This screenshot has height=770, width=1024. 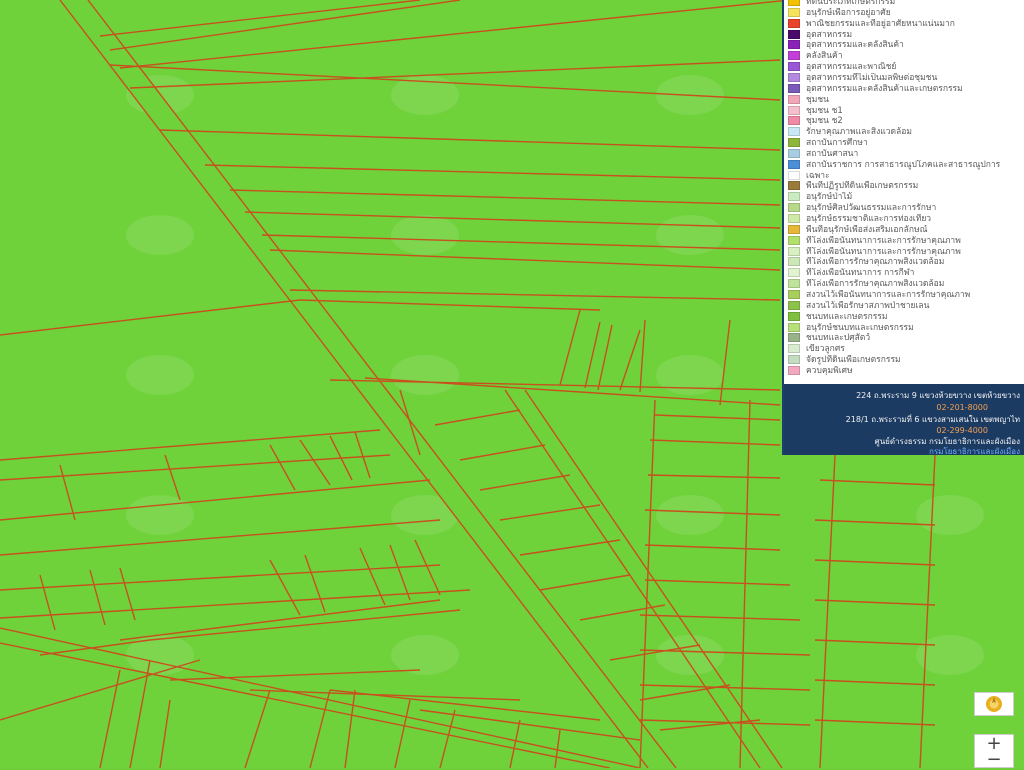 I want to click on legend-item: พื้นที่ปฏิรูปที่ดินเพื่อเกษตรกรรม, so click(x=906, y=186).